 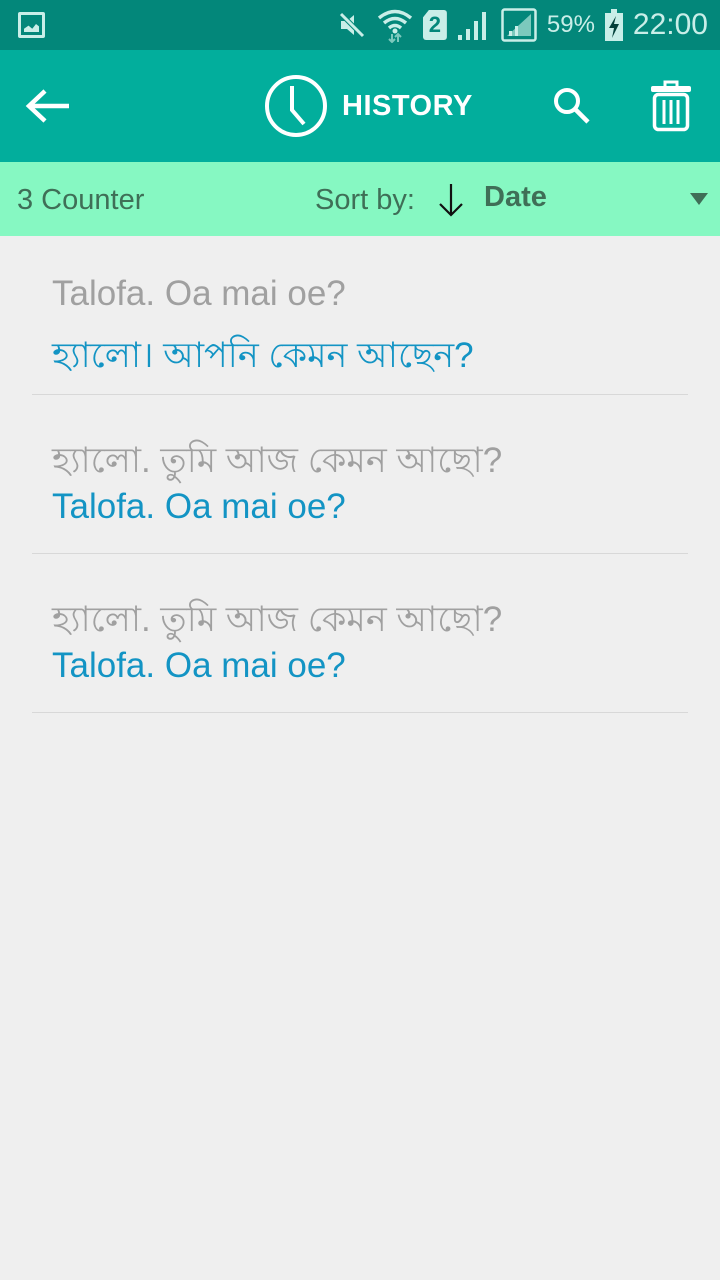 I want to click on sort-bar: 3 Counter Sort by: Date, so click(x=360, y=199).